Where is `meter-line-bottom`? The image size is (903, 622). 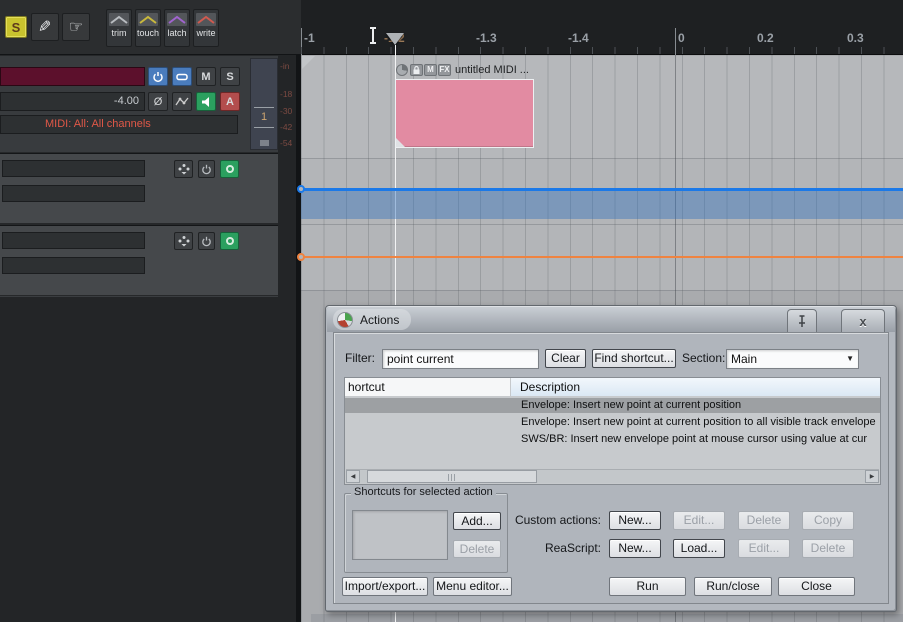 meter-line-bottom is located at coordinates (264, 127).